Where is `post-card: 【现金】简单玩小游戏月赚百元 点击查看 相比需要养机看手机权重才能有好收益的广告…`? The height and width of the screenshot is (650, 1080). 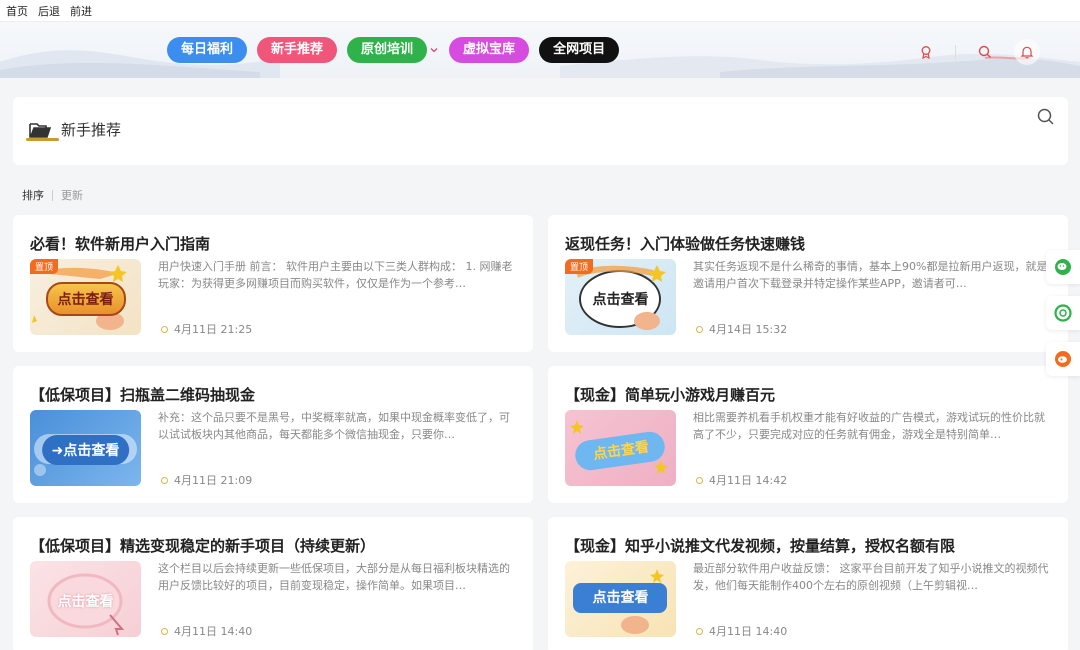
post-card: 【现金】简单玩小游戏月赚百元 点击查看 相比需要养机看手机权重才能有好收益的广告… is located at coordinates (808, 434).